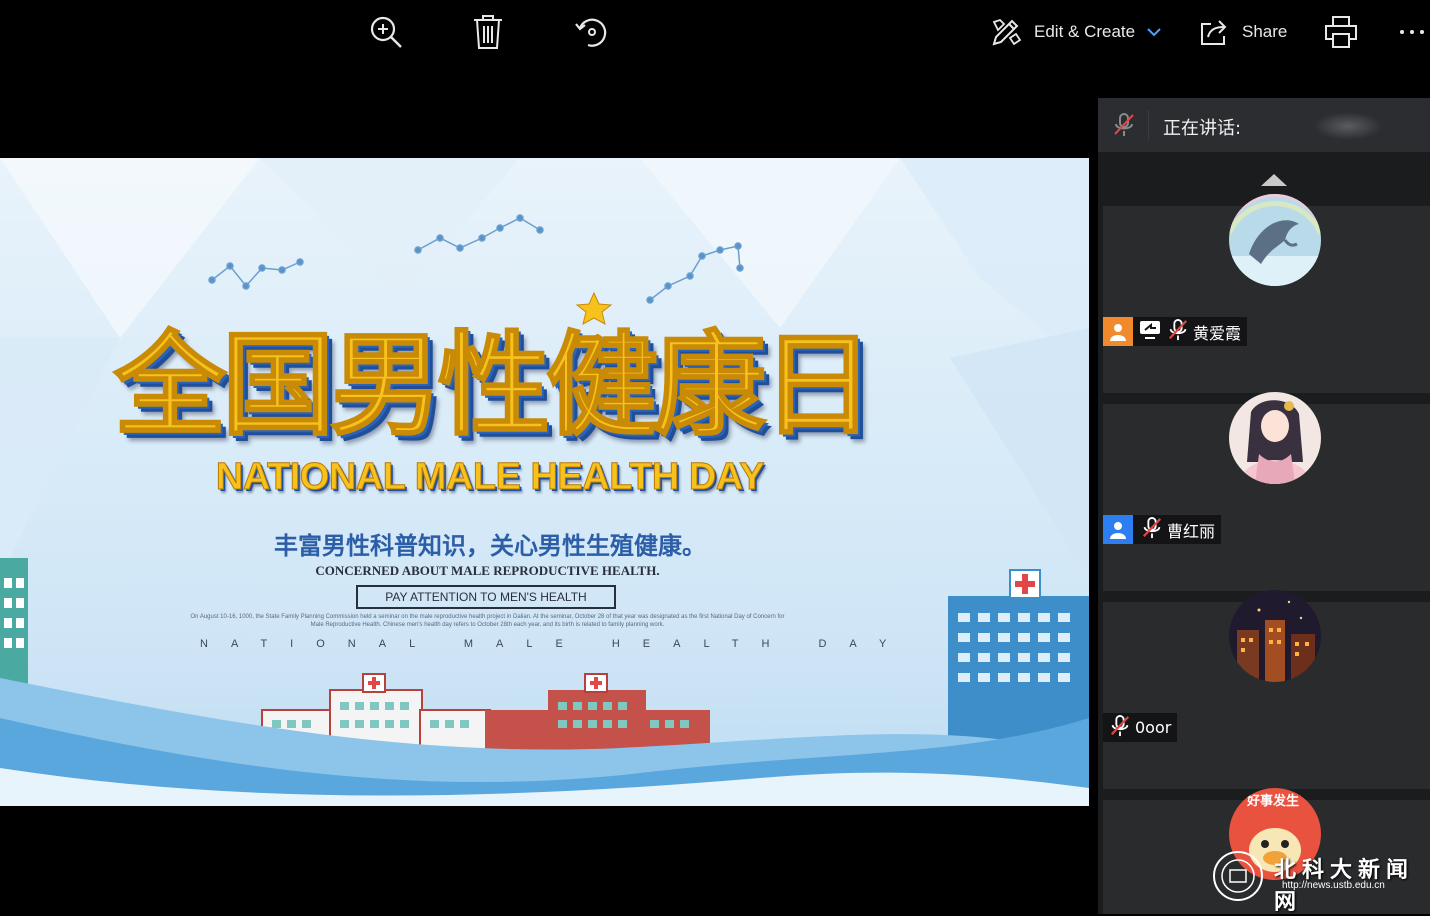 This screenshot has width=1430, height=916. Describe the element at coordinates (1153, 727) in the screenshot. I see `participant-name: 0oor` at that location.